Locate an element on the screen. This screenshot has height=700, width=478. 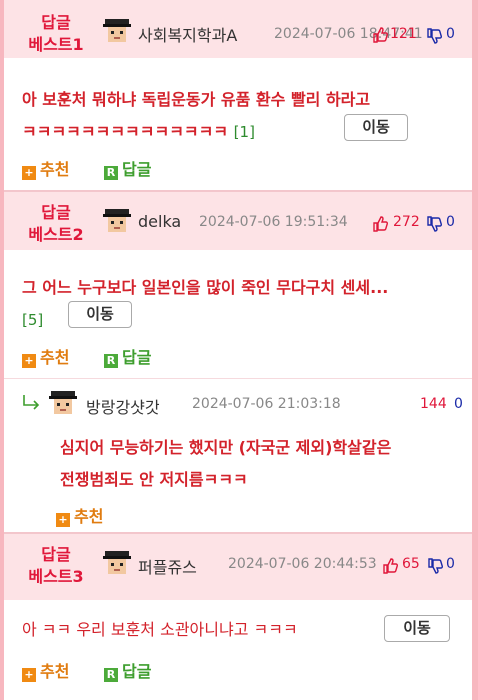
reply-count: [5] is located at coordinates (32, 320).